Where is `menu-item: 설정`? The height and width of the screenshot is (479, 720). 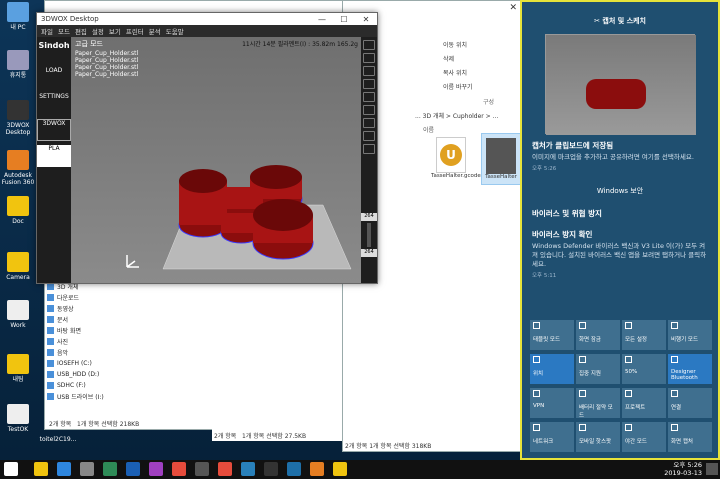
menu-item: 설정 is located at coordinates (98, 31).